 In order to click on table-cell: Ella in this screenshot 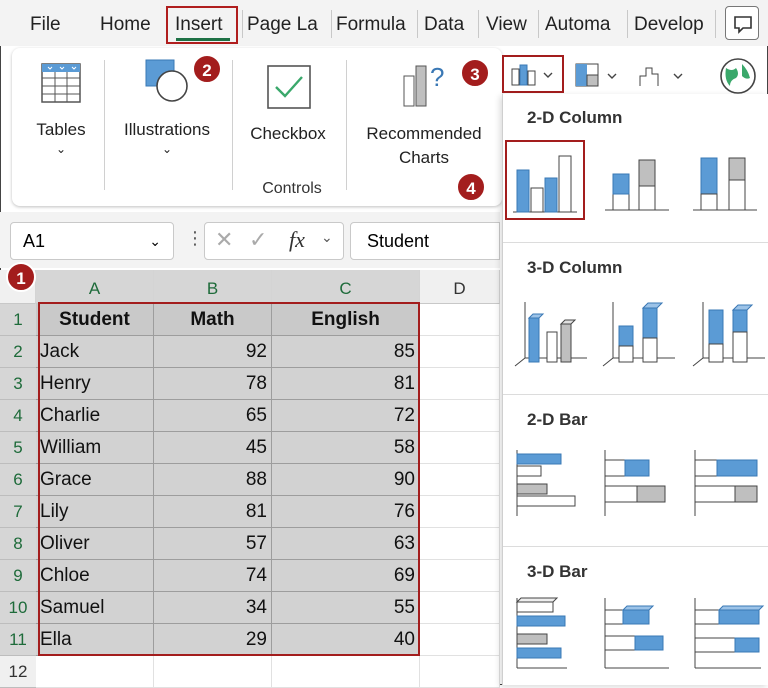, I will do `click(95, 640)`.